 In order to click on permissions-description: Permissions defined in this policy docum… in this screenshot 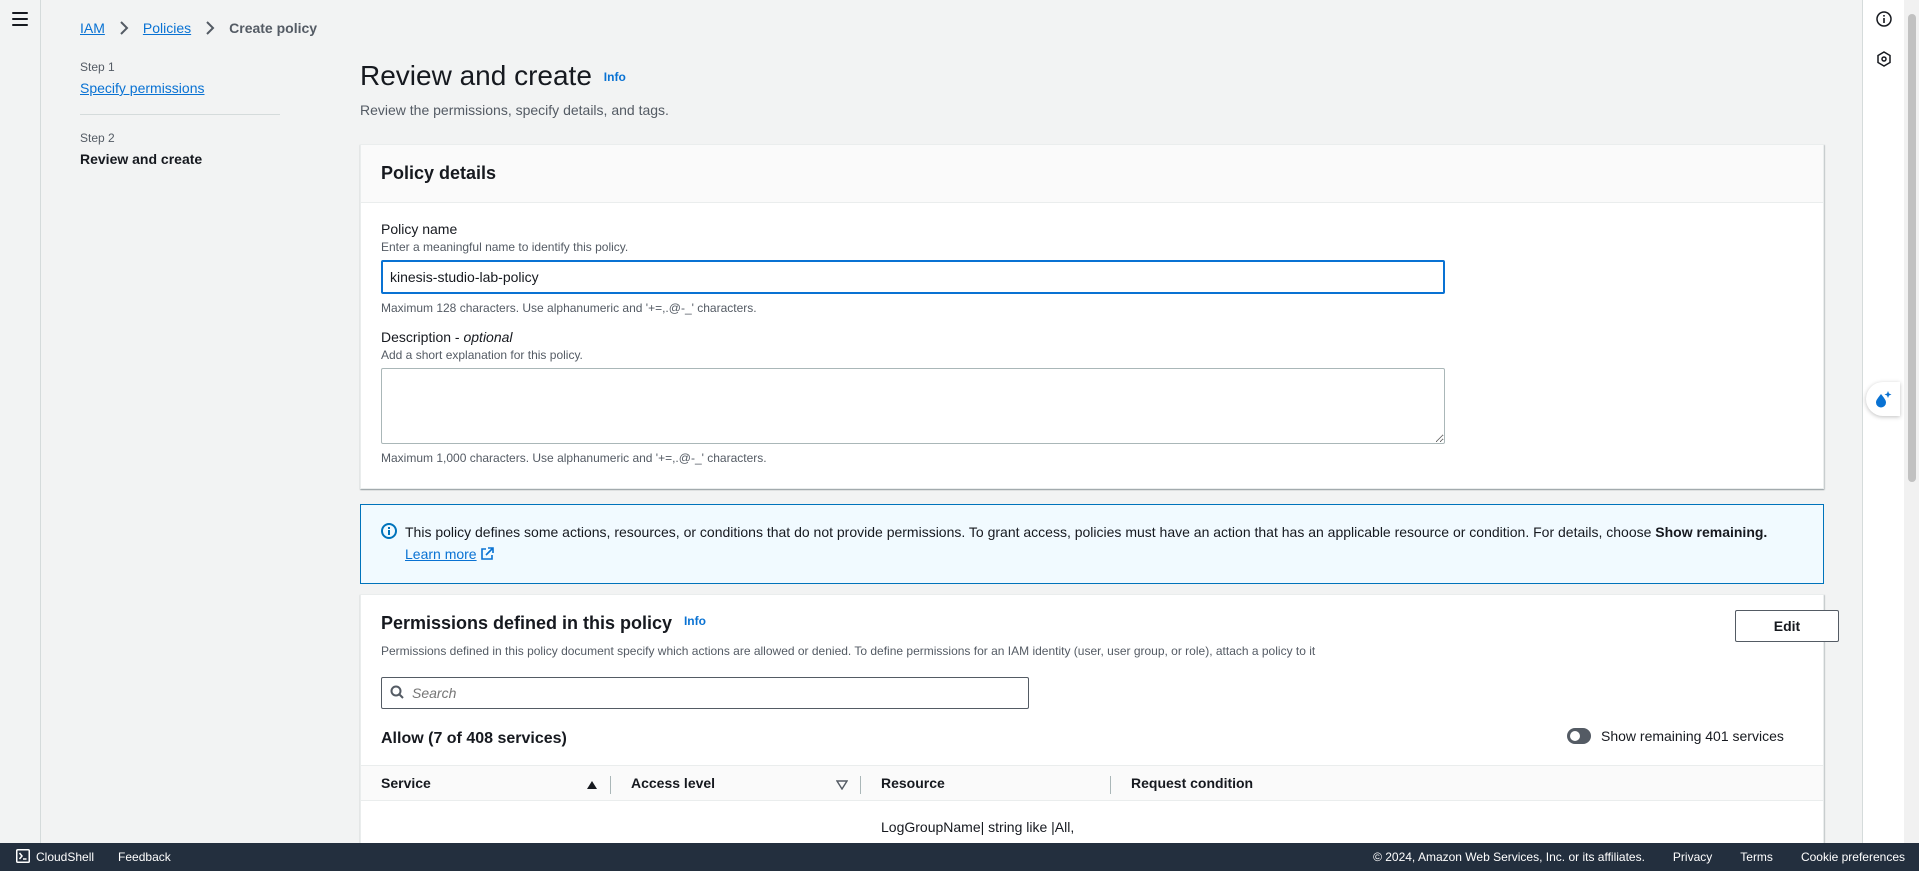, I will do `click(848, 651)`.